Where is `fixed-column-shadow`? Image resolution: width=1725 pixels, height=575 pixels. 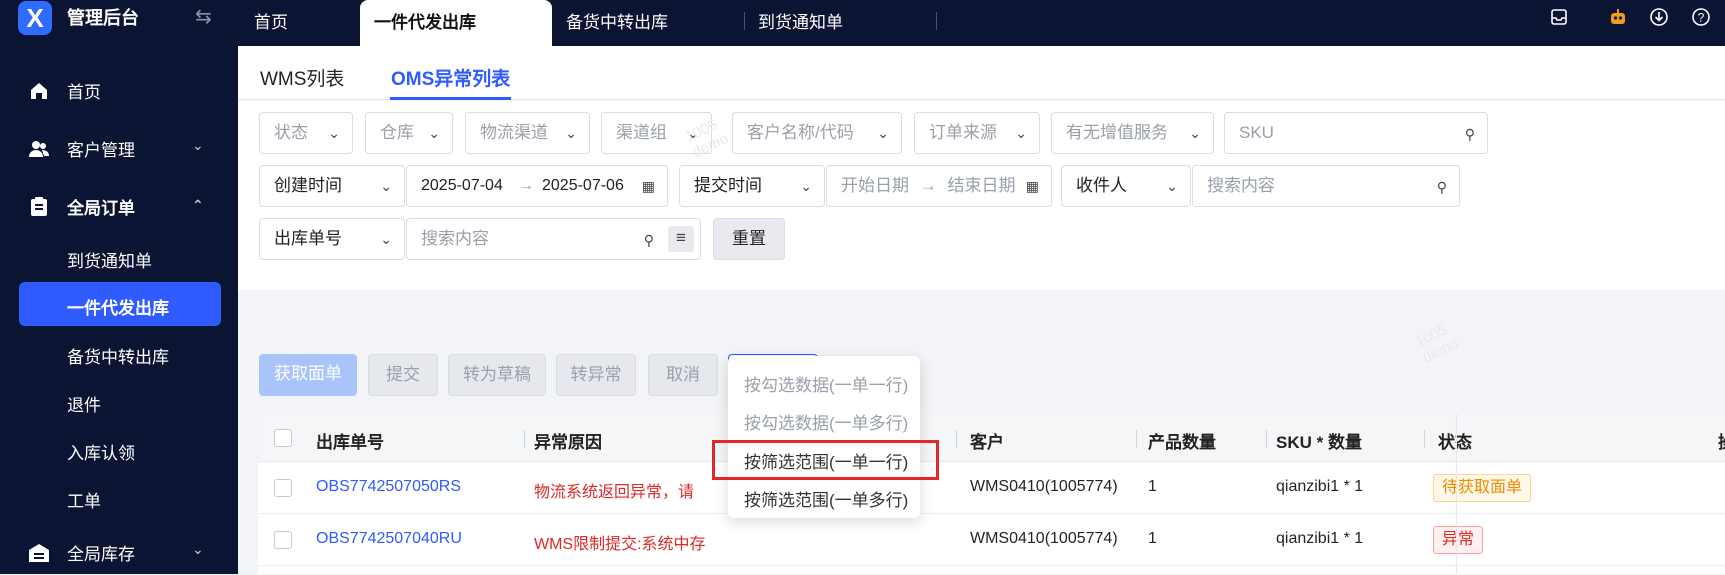
fixed-column-shadow is located at coordinates (1456, 494).